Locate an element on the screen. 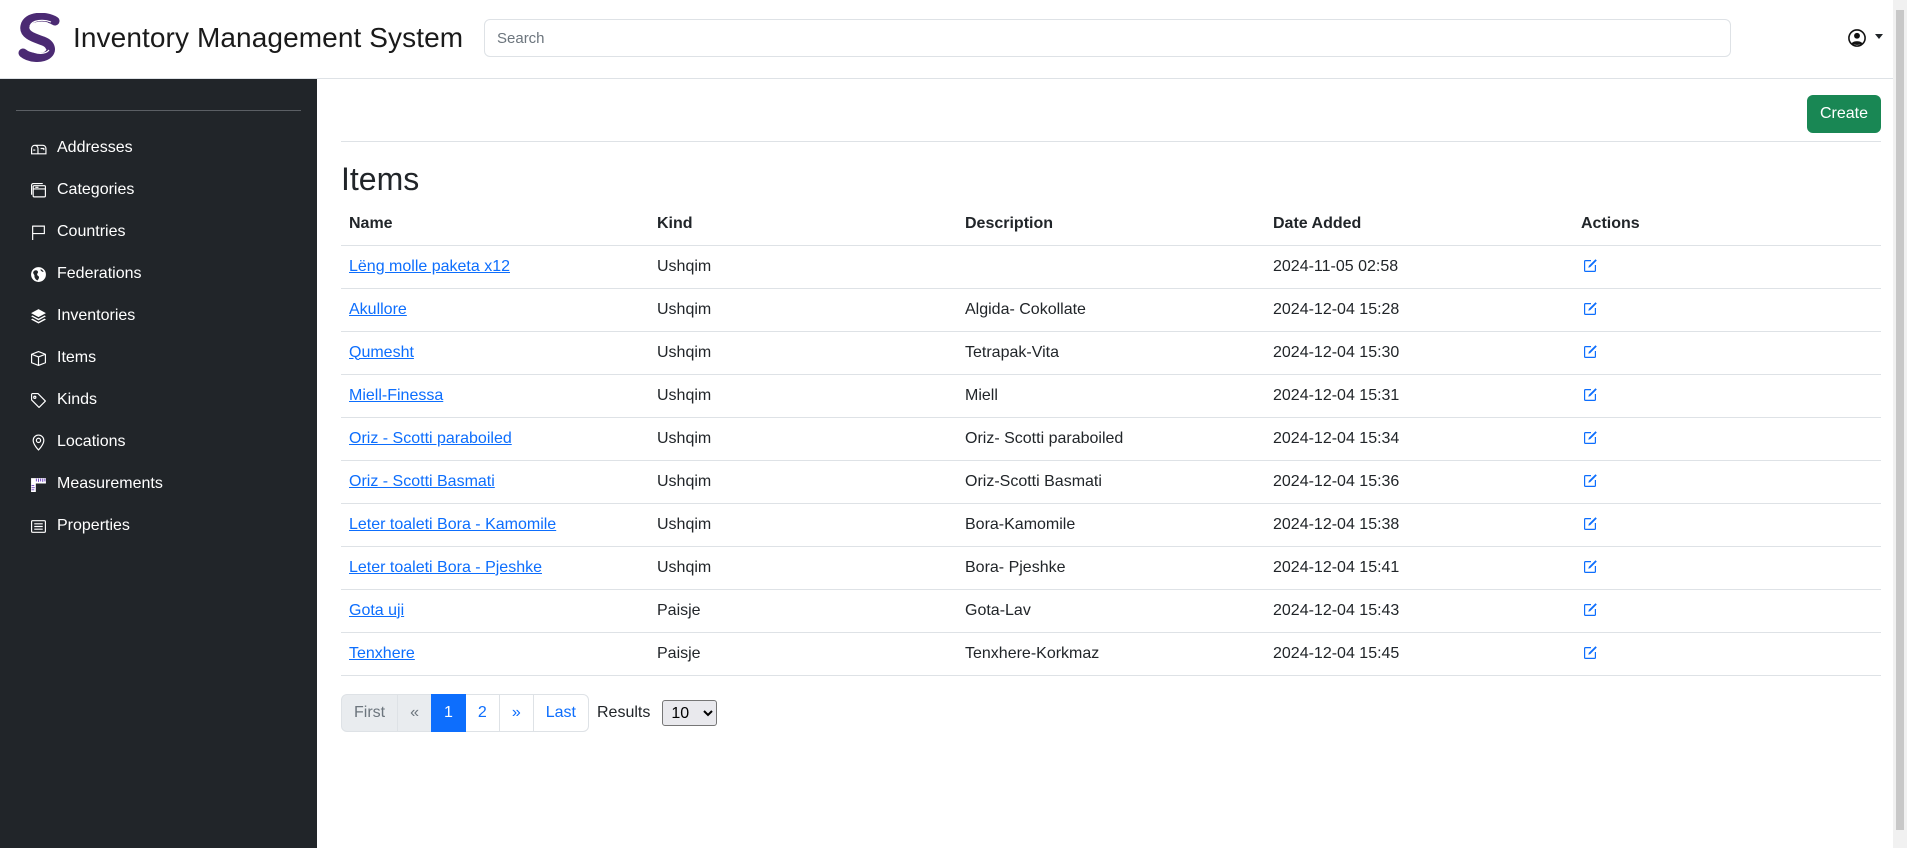 This screenshot has height=848, width=1907. tag-icon is located at coordinates (38, 400).